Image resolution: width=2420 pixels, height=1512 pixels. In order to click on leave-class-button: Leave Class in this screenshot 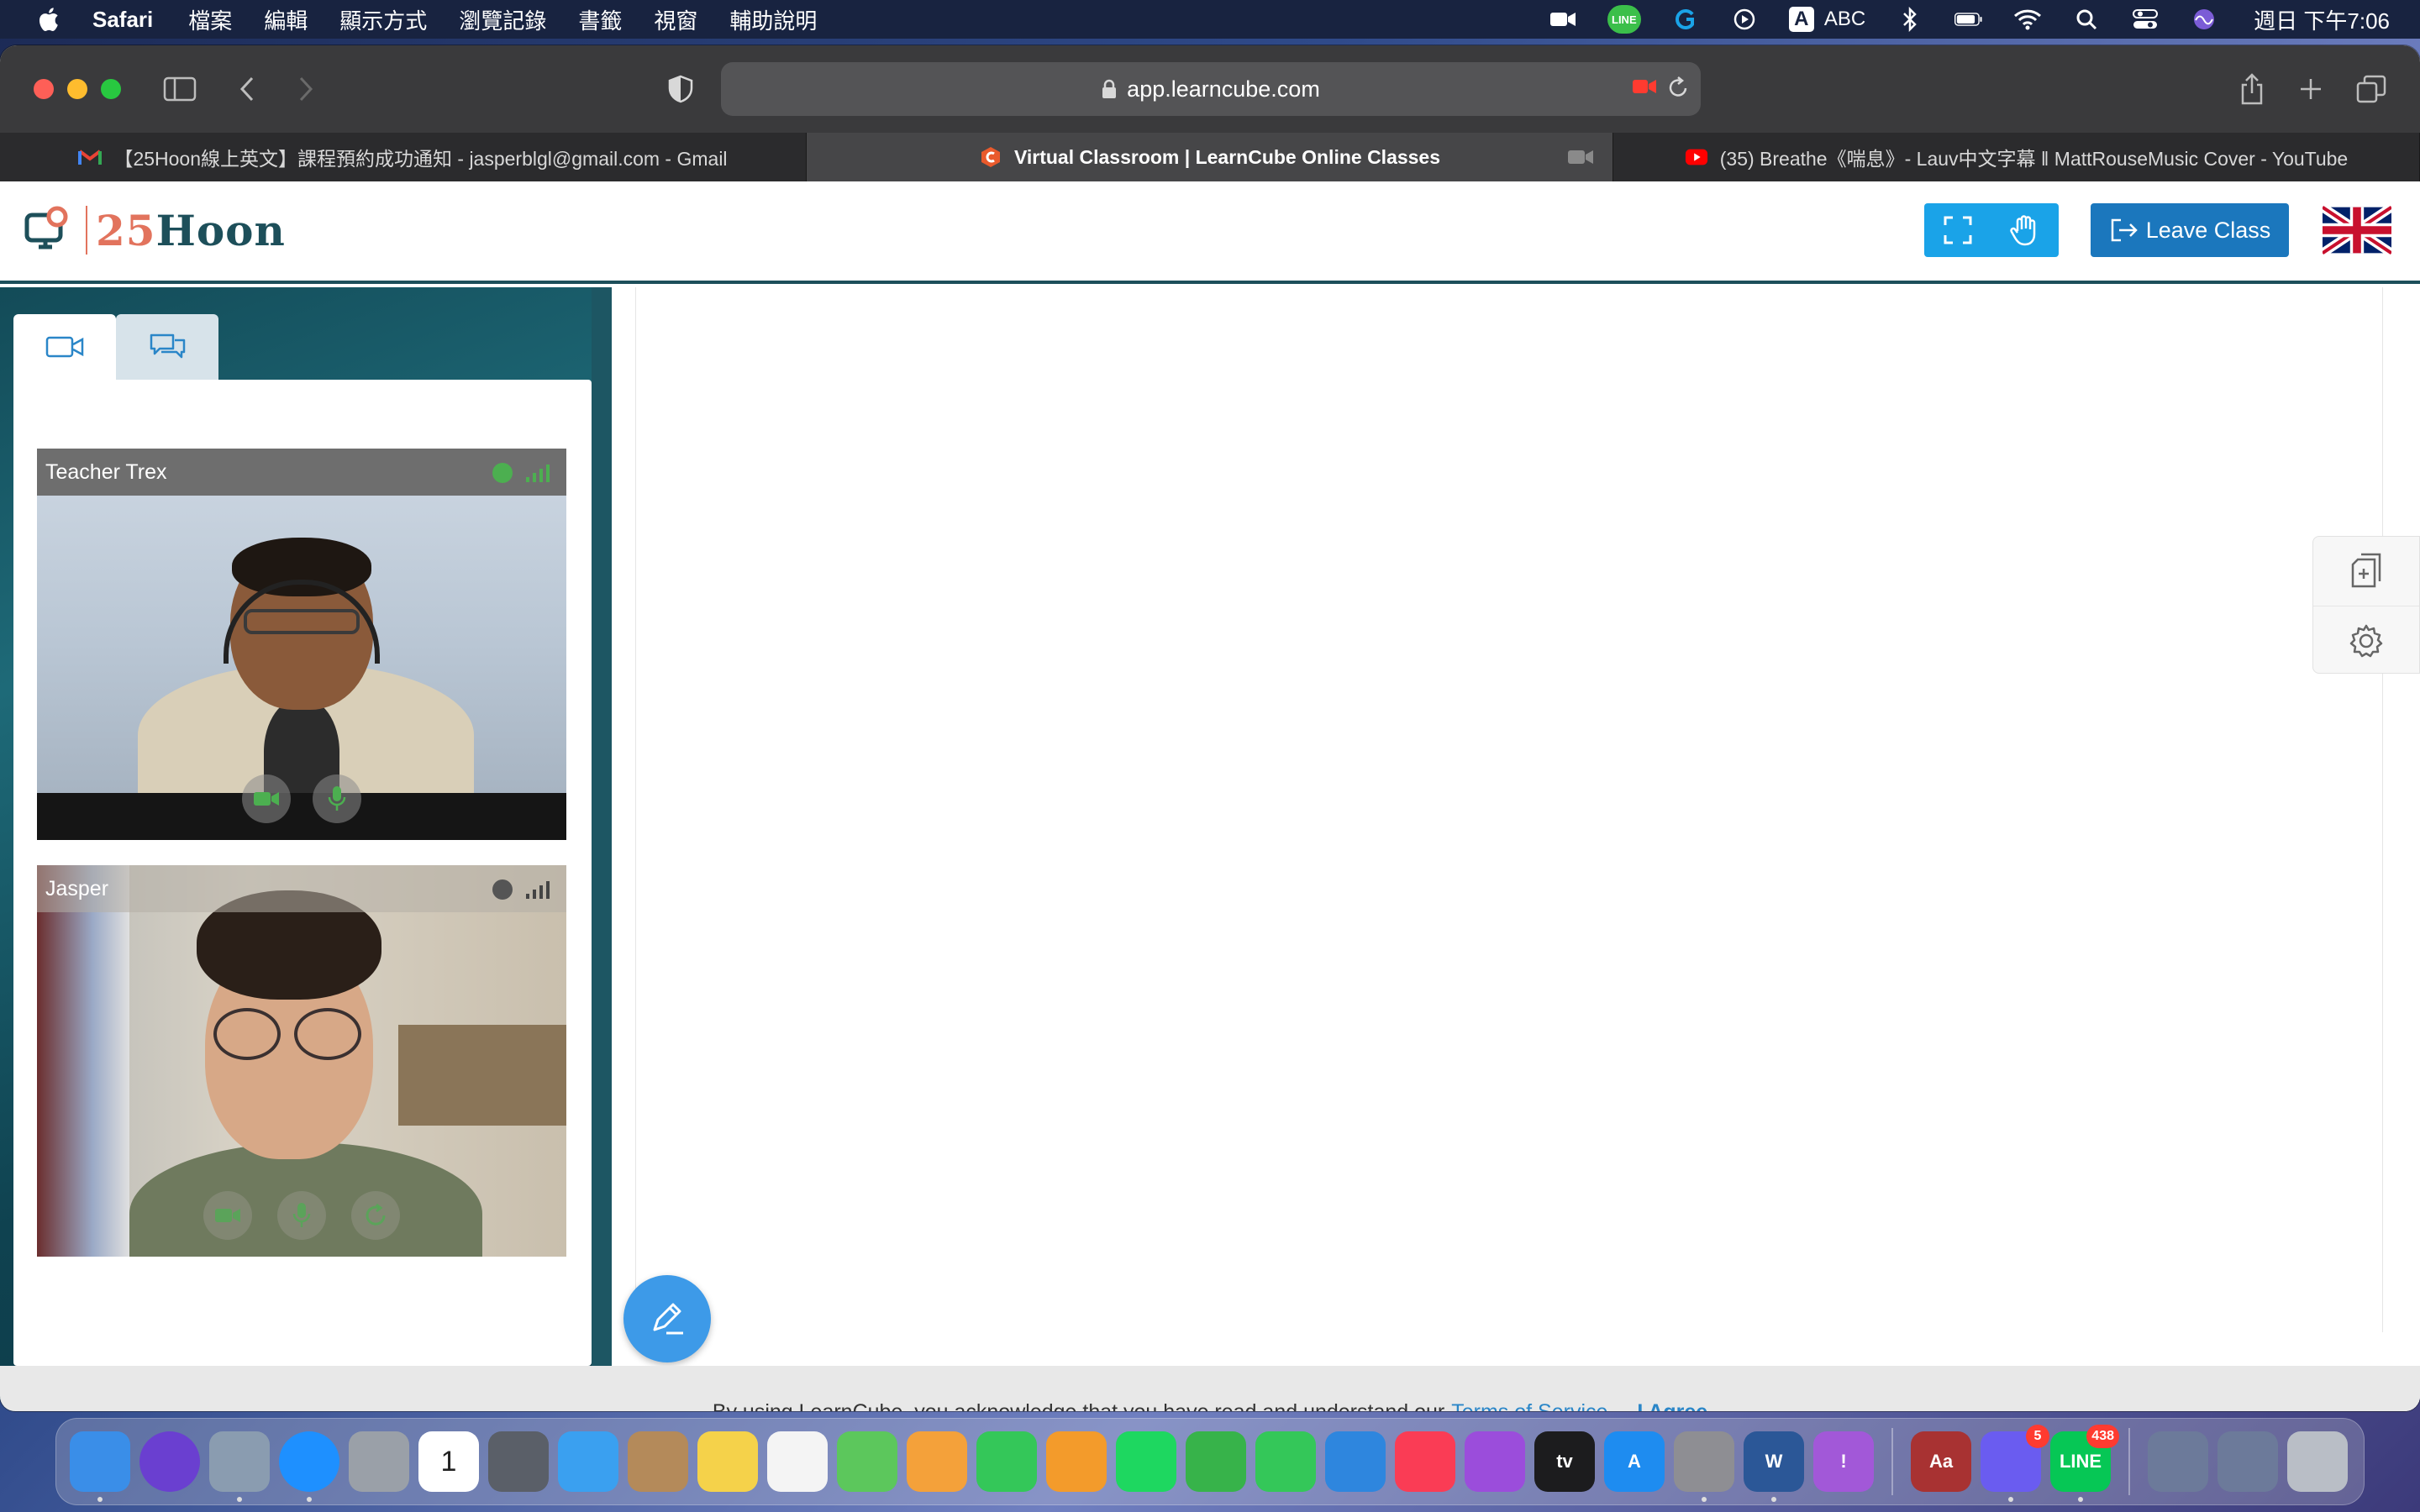, I will do `click(2190, 230)`.